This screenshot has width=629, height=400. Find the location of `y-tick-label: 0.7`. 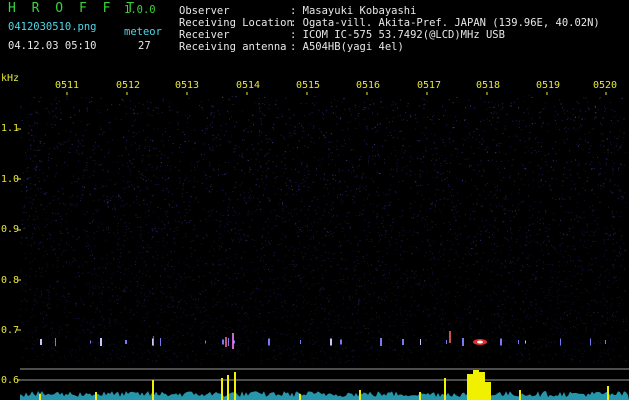

y-tick-label: 0.7 is located at coordinates (10, 330).